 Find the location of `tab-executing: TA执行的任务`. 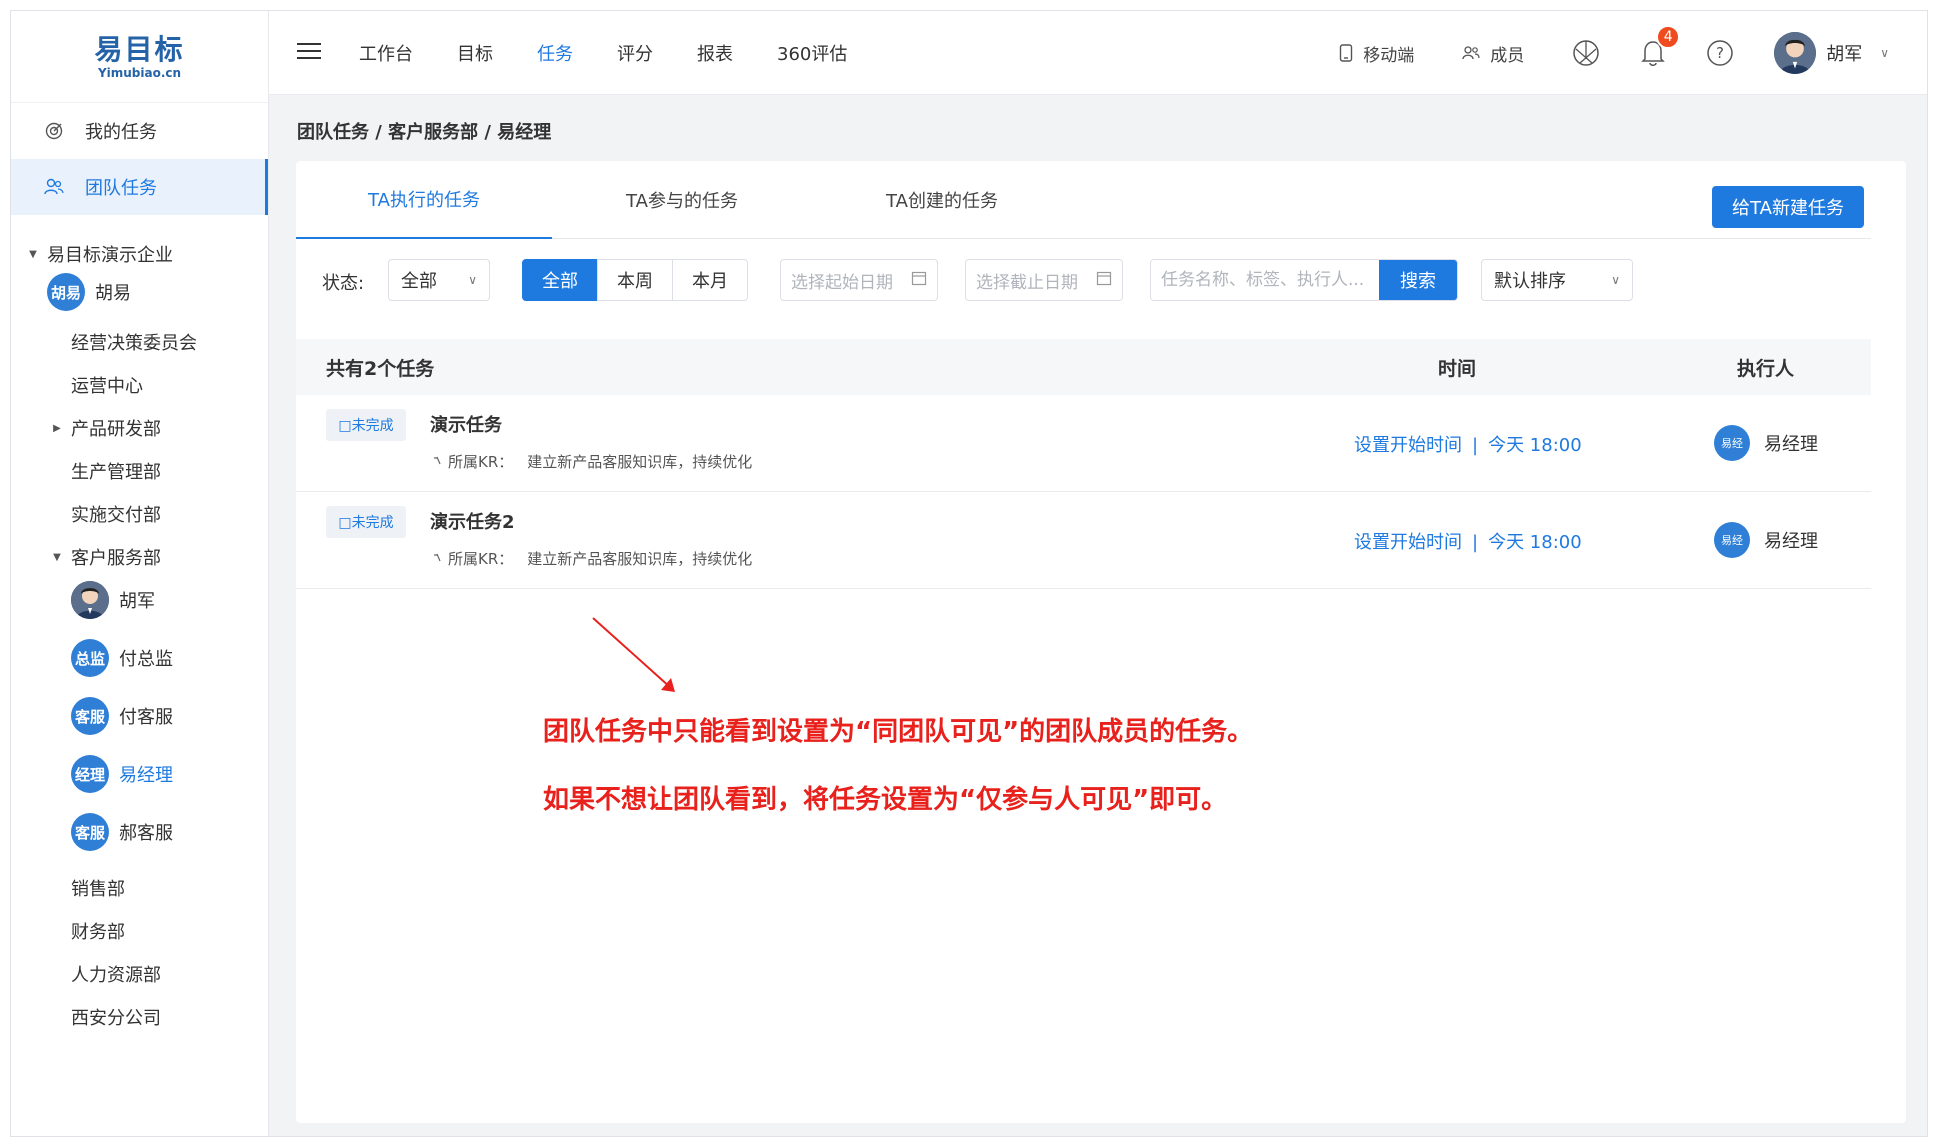

tab-executing: TA执行的任务 is located at coordinates (424, 200).